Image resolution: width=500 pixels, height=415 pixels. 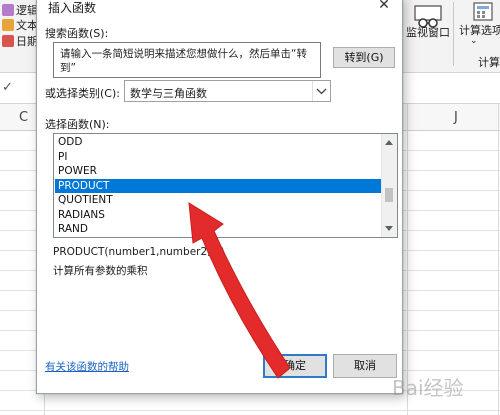 I want to click on annotation-arrow-icon, so click(x=239, y=290).